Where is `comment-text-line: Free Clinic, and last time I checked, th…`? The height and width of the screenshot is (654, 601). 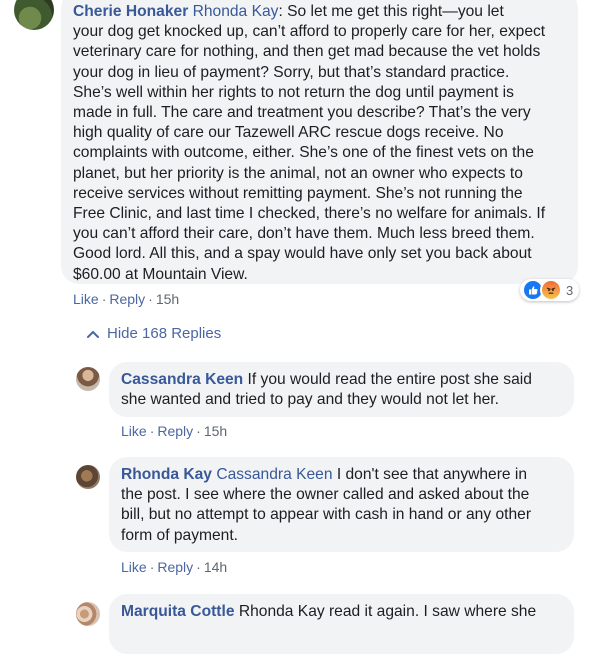 comment-text-line: Free Clinic, and last time I checked, th… is located at coordinates (309, 214).